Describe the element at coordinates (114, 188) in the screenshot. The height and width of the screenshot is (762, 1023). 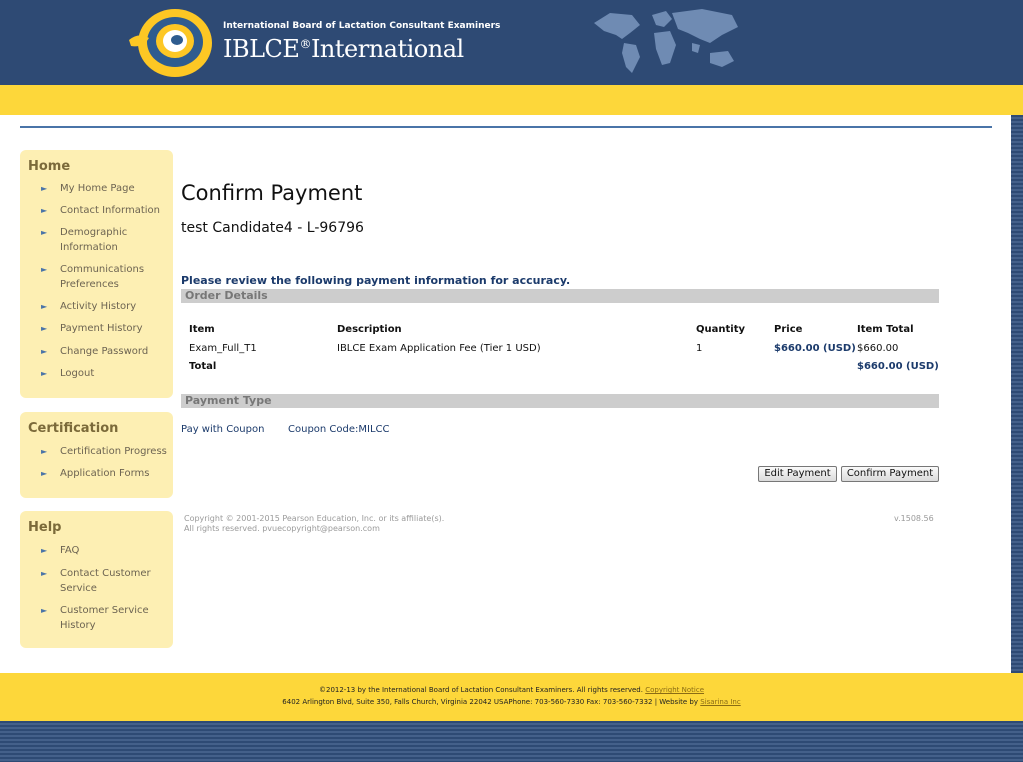
I see `sidebar-item-my-home-page: My Home Page` at that location.